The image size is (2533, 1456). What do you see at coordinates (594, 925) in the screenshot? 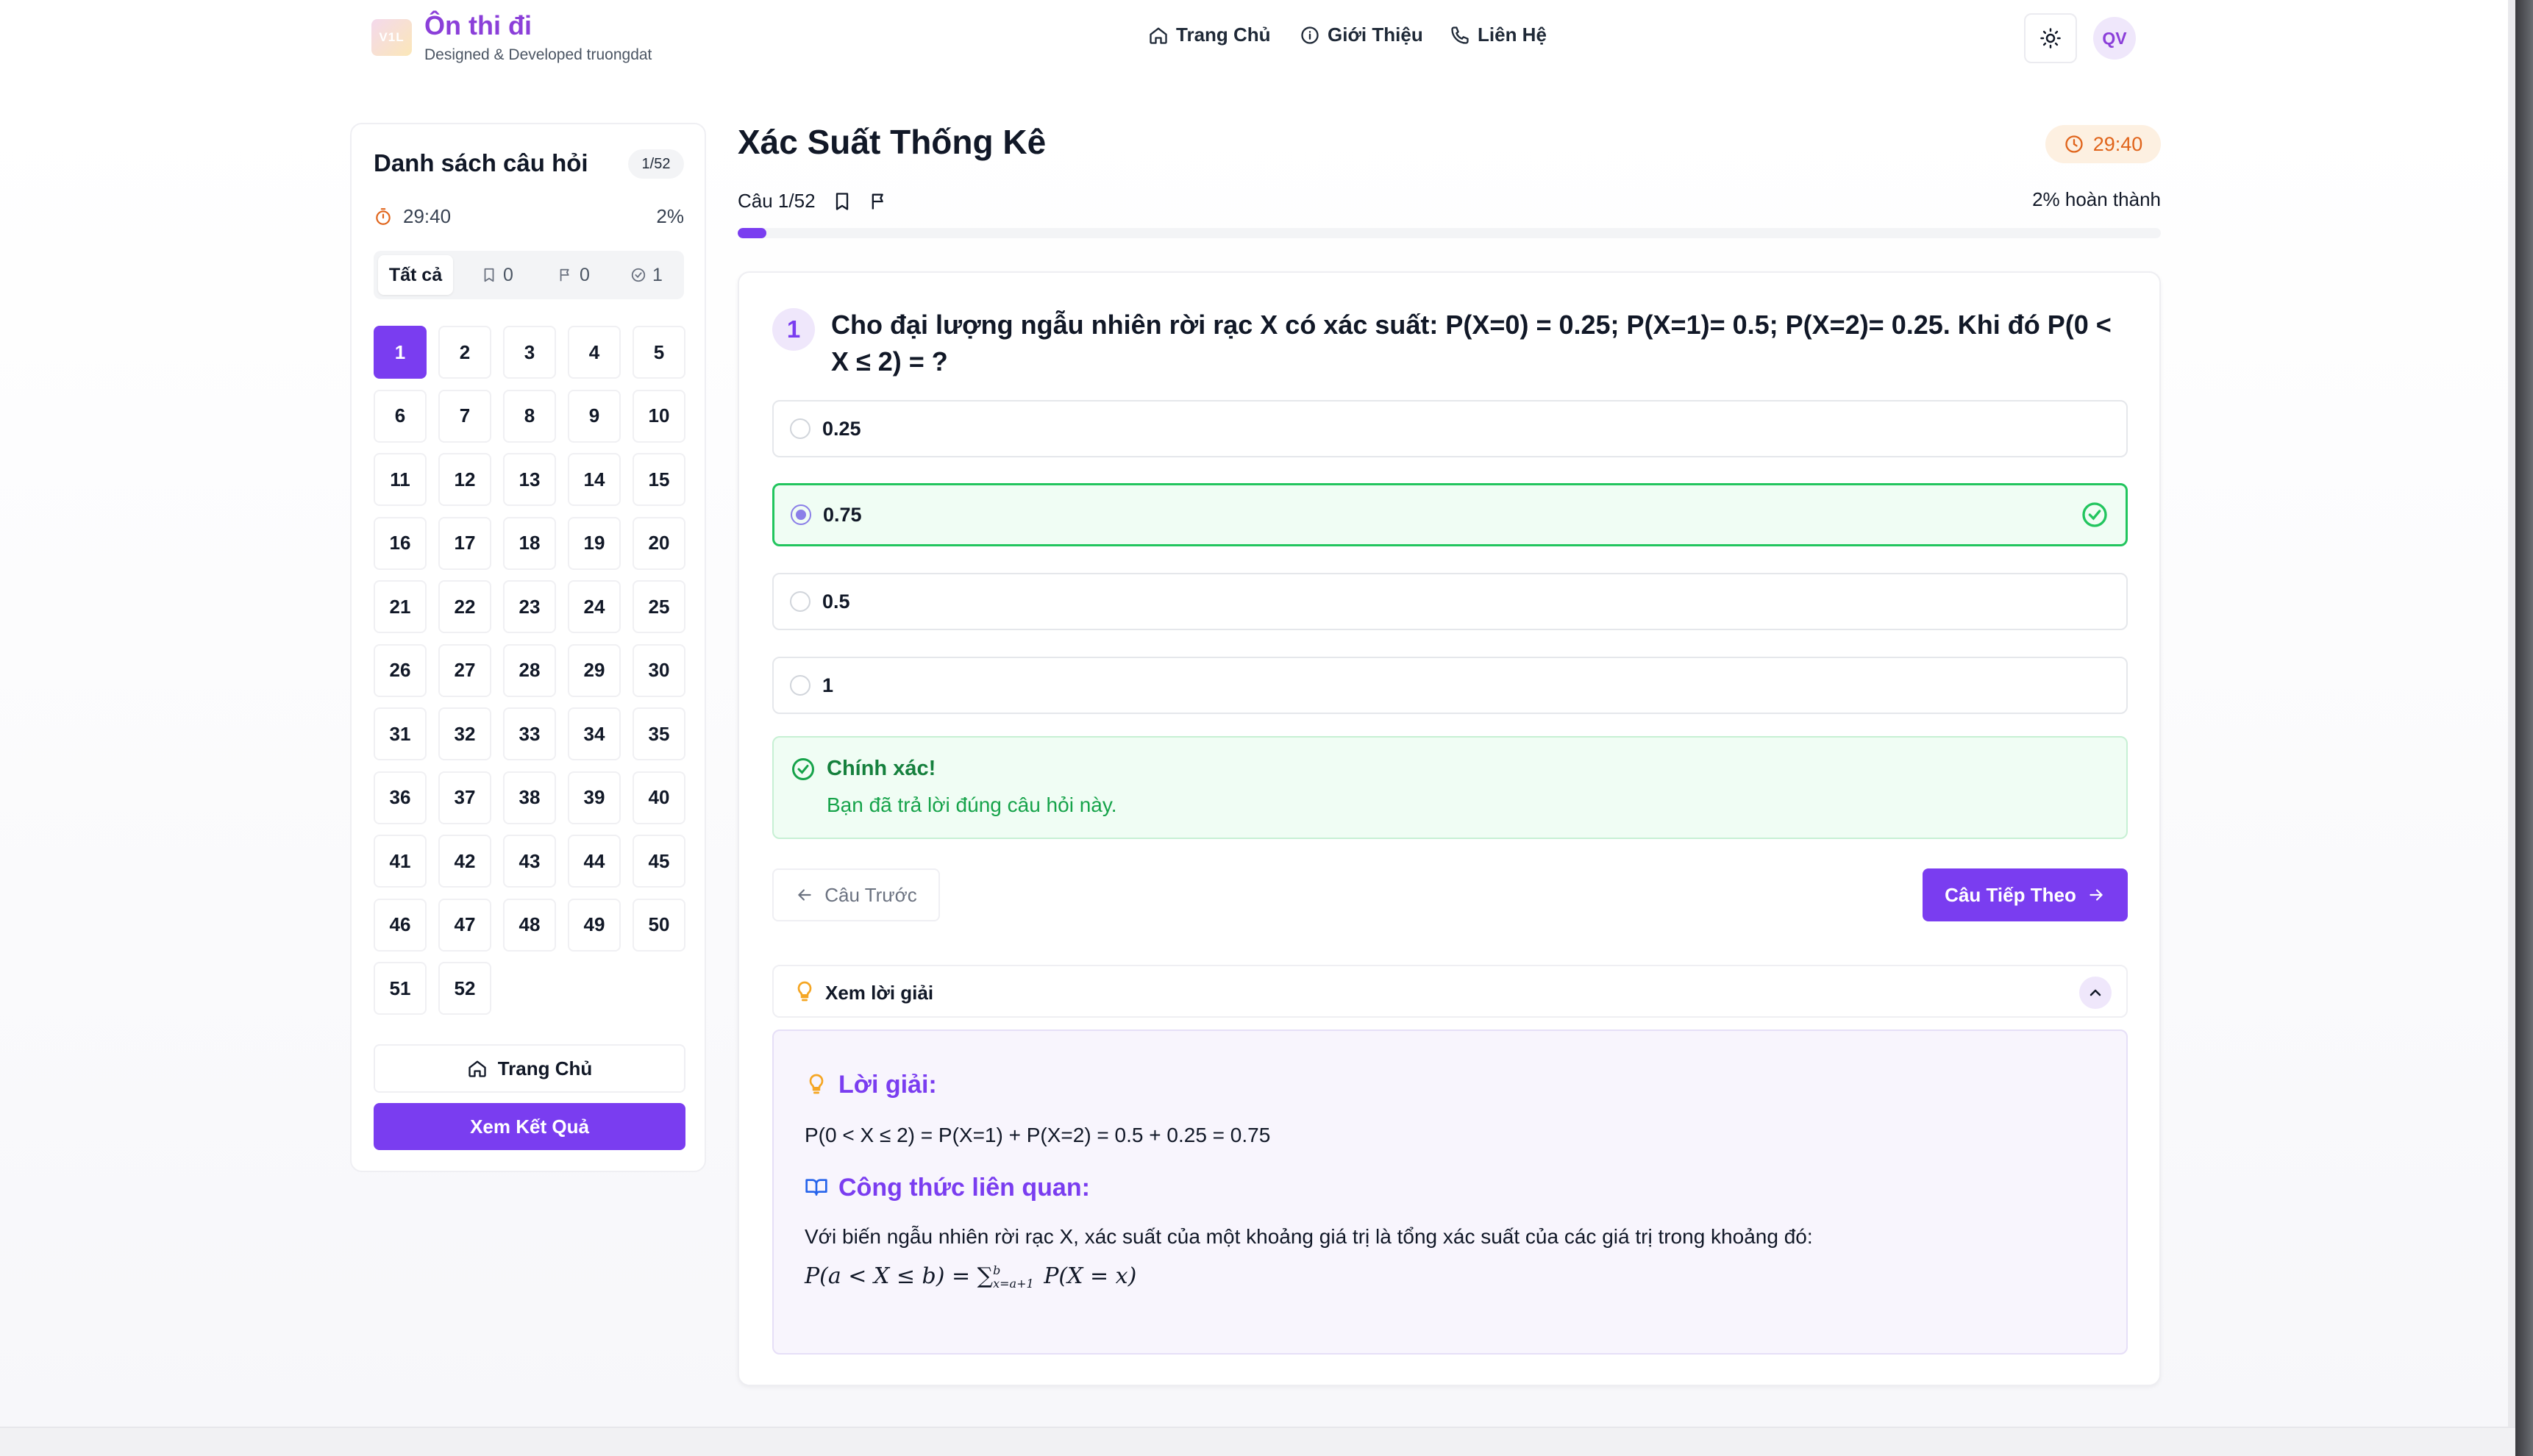
I see `question-button-49: 49` at bounding box center [594, 925].